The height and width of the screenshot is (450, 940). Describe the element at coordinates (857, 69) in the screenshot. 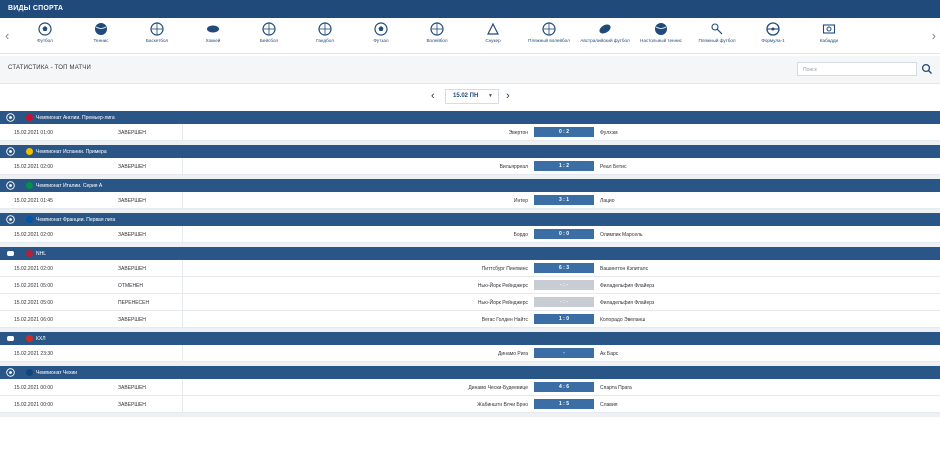

I see `search-input: Поиск` at that location.